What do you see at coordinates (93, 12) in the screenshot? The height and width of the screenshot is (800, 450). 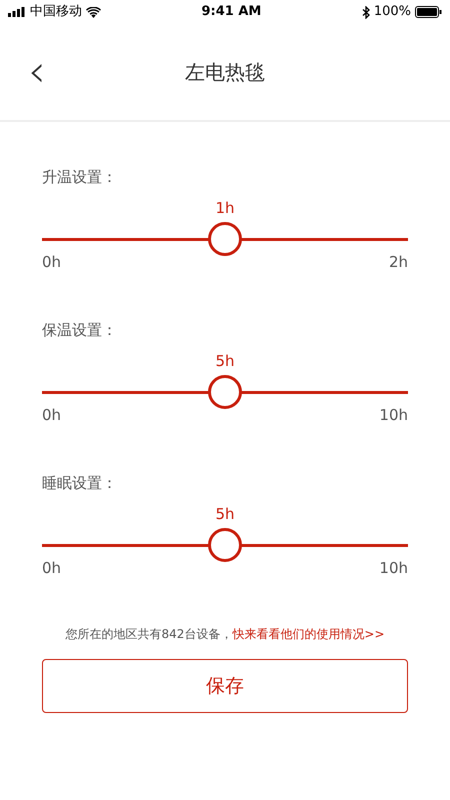 I see `wifi-icon` at bounding box center [93, 12].